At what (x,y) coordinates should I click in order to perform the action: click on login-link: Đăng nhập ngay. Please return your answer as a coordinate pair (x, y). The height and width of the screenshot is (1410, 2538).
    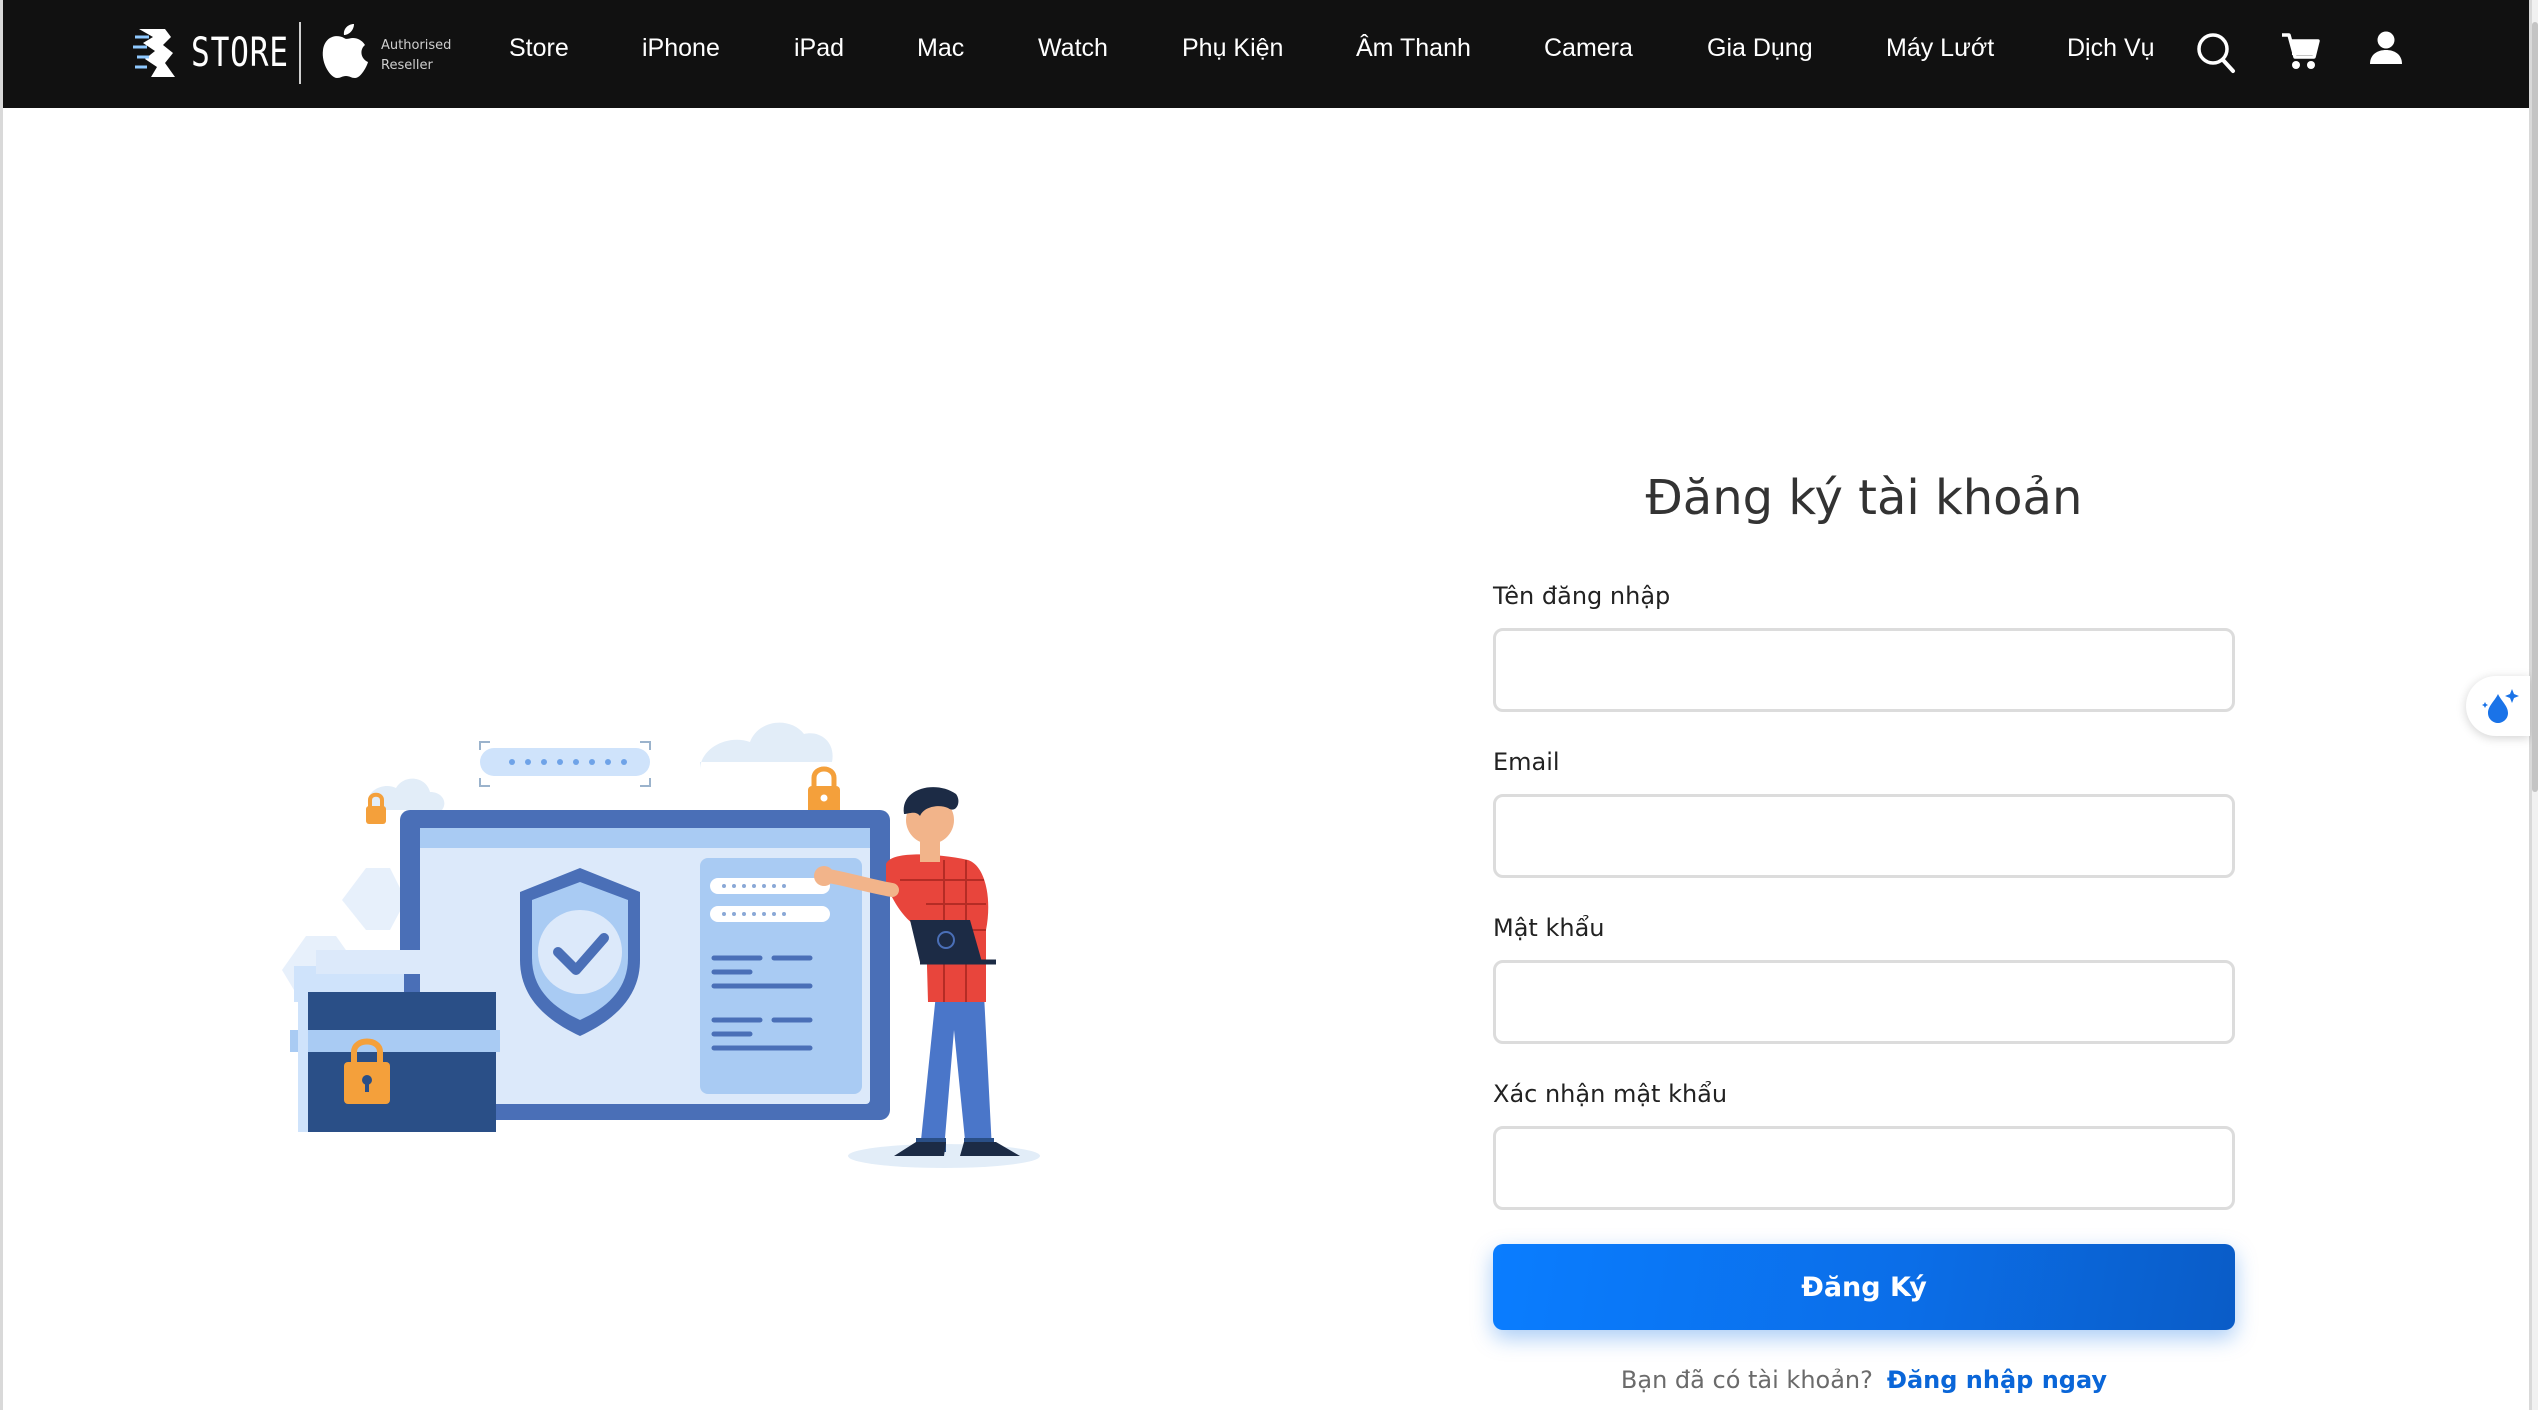
    Looking at the image, I should click on (1997, 1380).